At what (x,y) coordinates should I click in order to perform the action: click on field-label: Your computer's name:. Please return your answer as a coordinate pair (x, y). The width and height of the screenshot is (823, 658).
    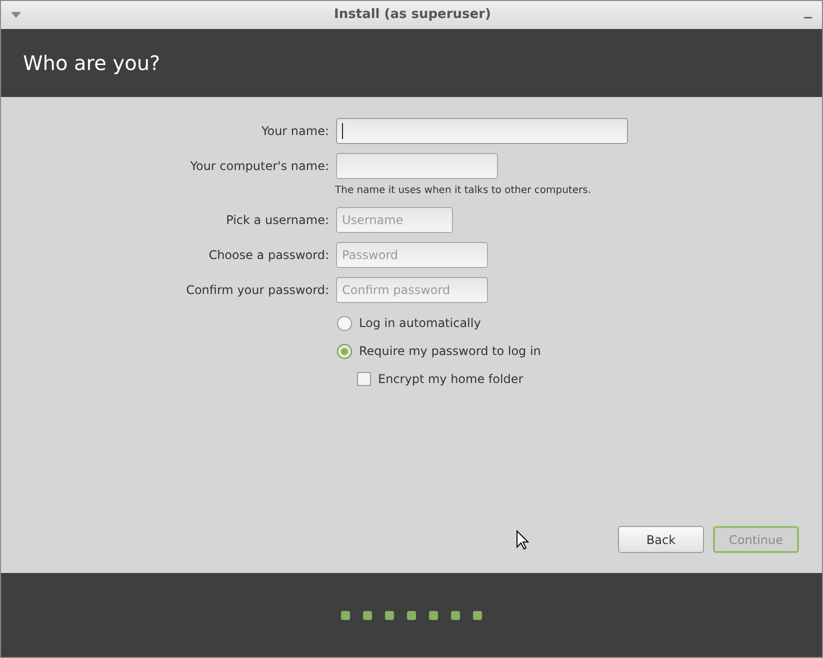
    Looking at the image, I should click on (259, 166).